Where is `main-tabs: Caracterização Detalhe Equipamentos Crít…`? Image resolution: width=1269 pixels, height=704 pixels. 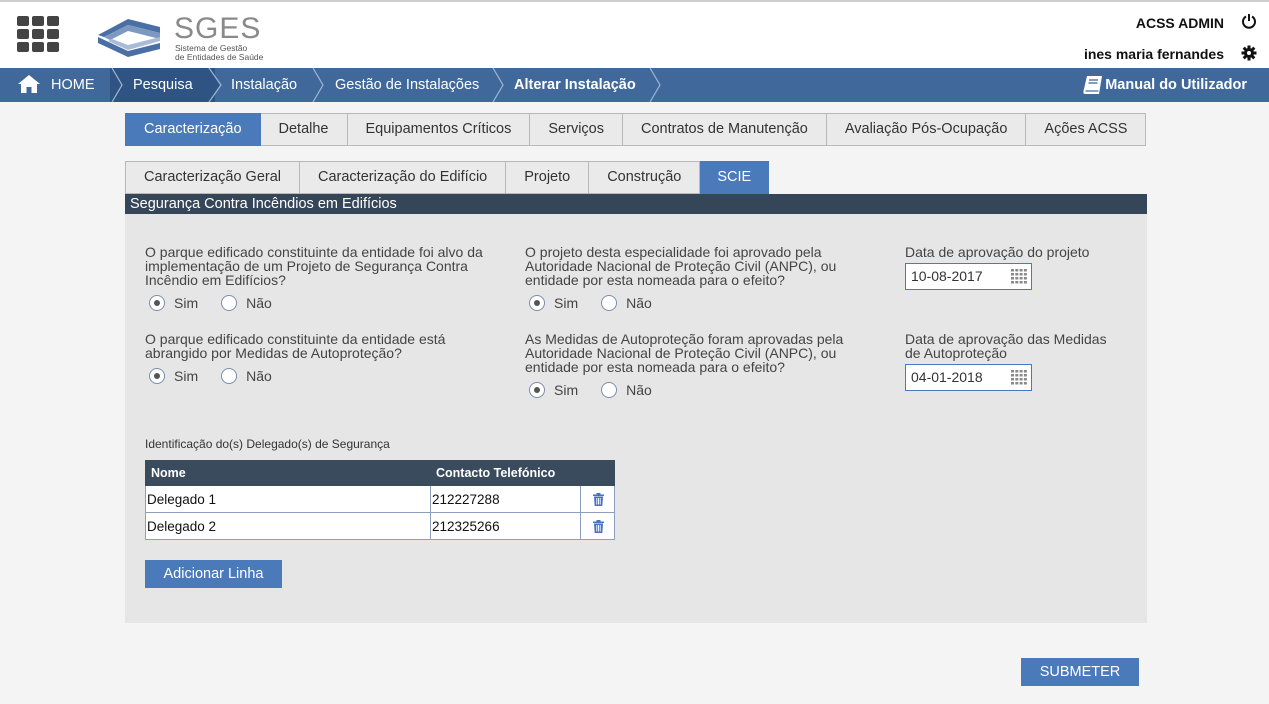
main-tabs: Caracterização Detalhe Equipamentos Crít… is located at coordinates (636, 129).